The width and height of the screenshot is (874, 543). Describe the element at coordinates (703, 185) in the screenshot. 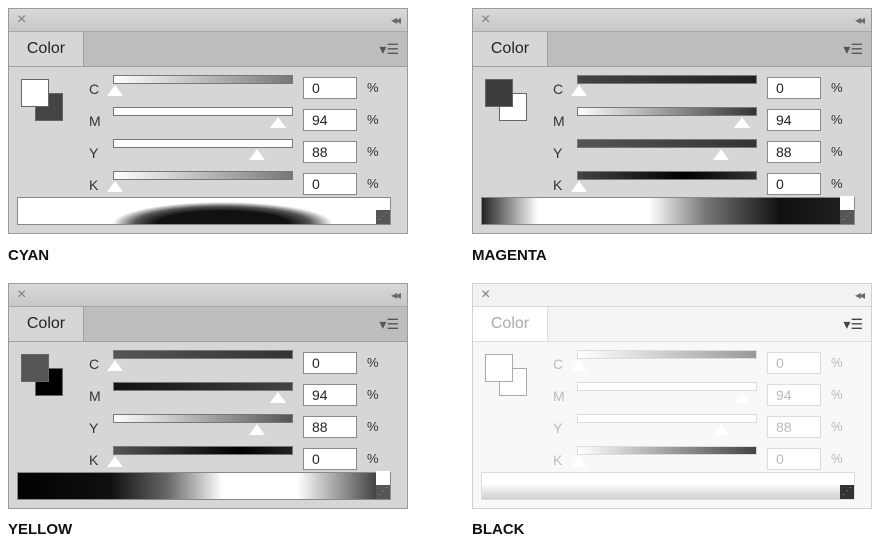

I see `channel-row-k: K 0 %` at that location.